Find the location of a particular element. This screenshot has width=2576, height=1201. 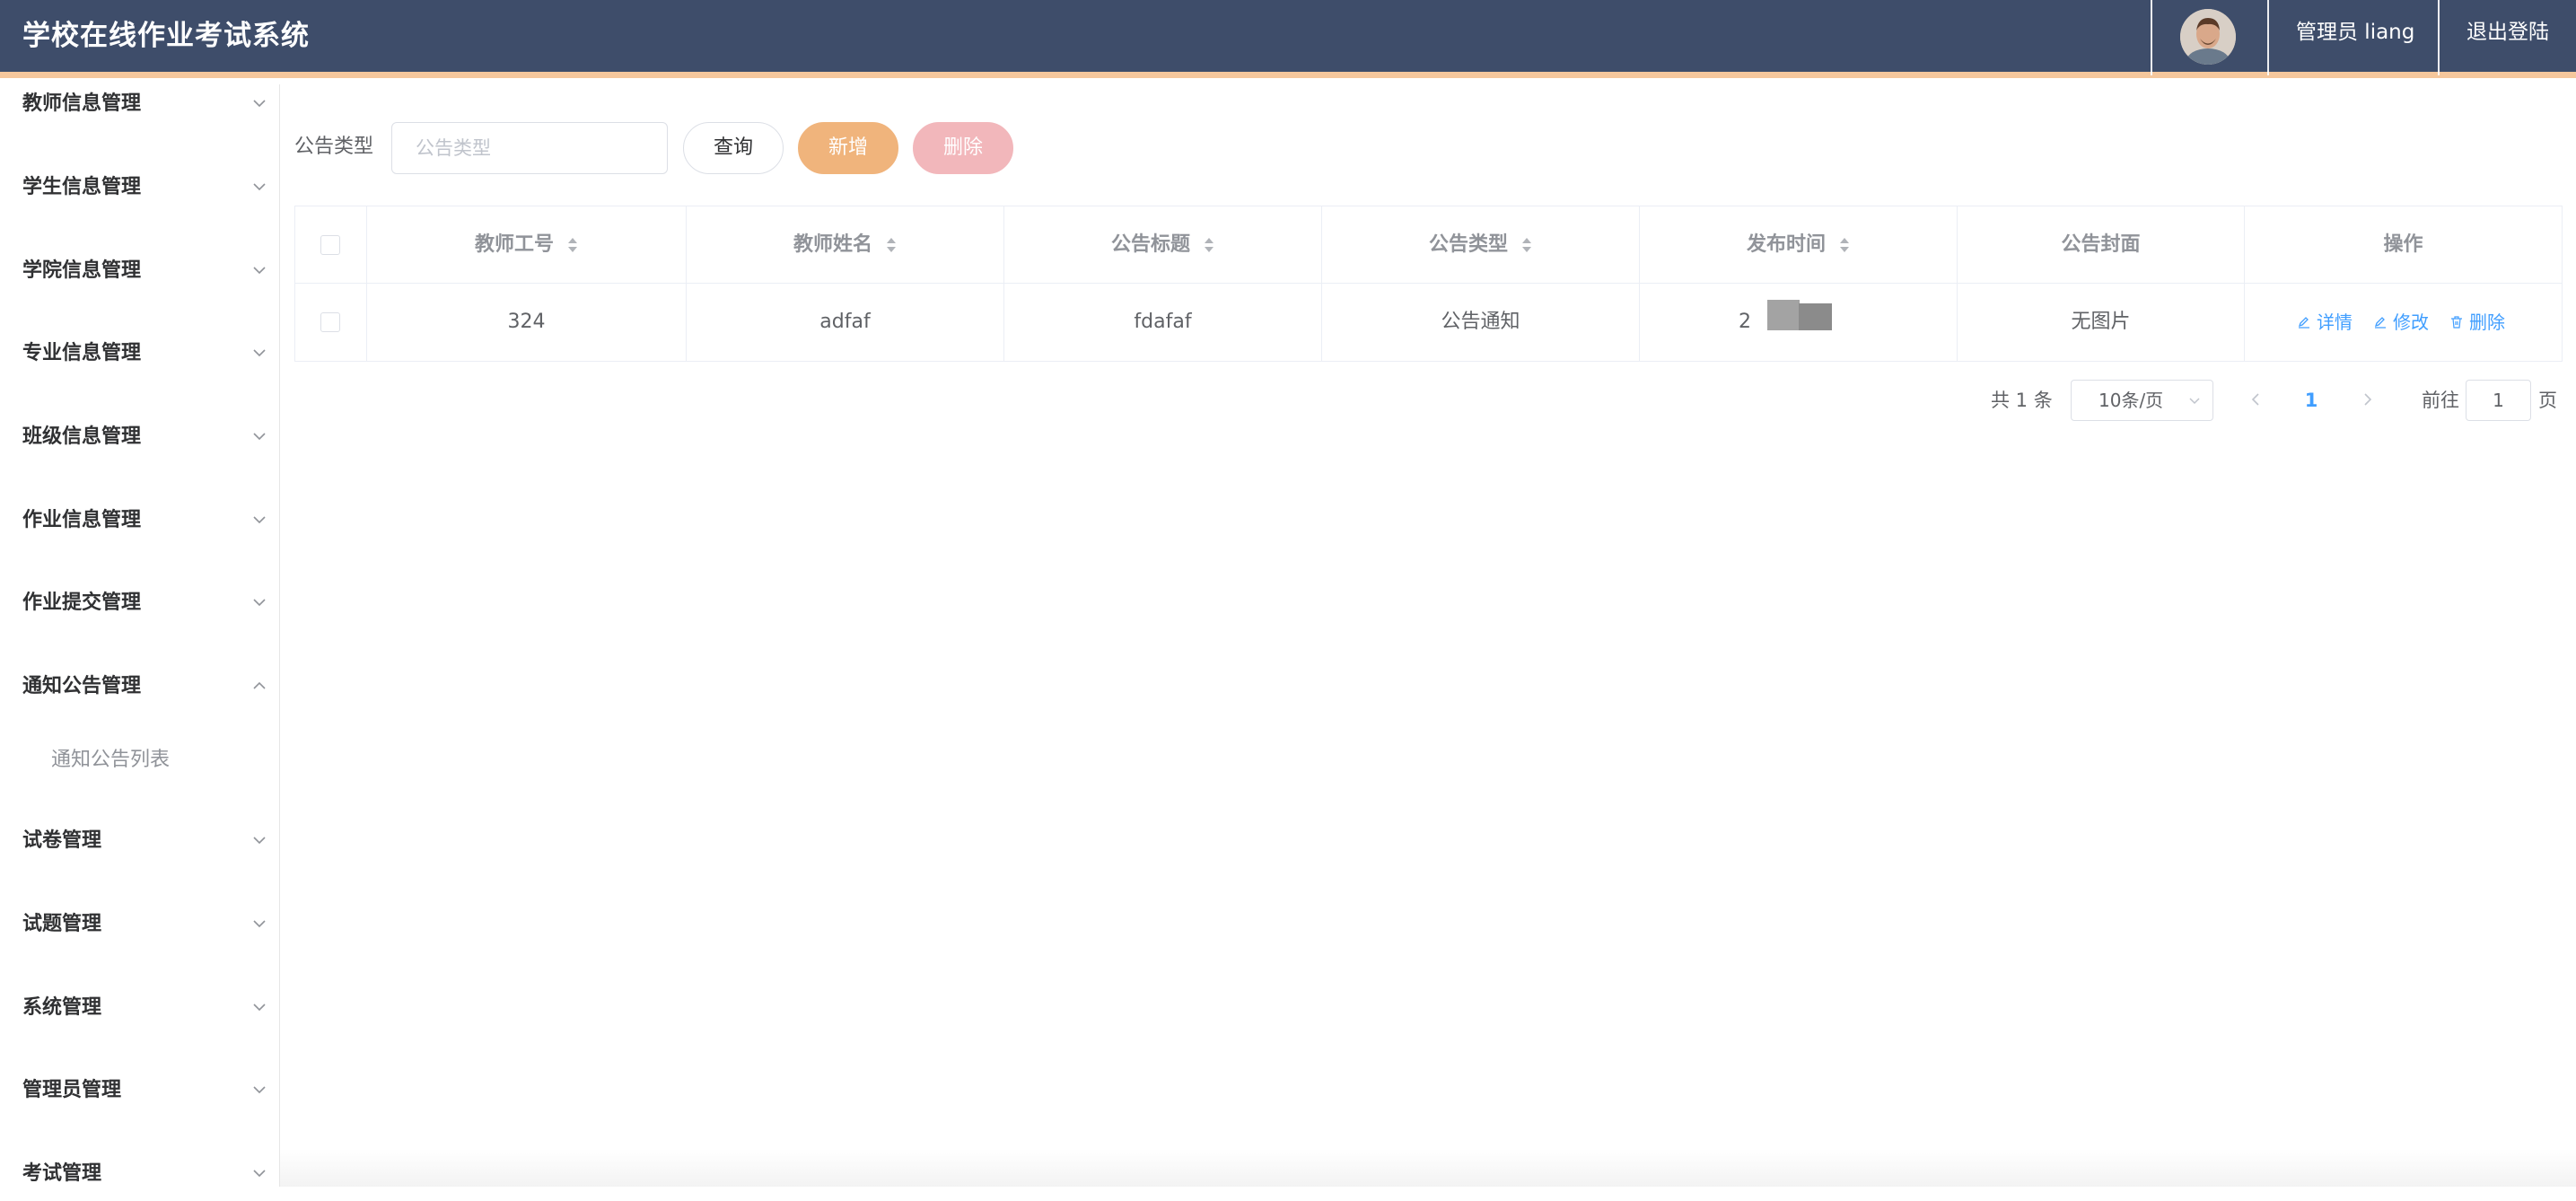

select-all-checkbox is located at coordinates (330, 245).